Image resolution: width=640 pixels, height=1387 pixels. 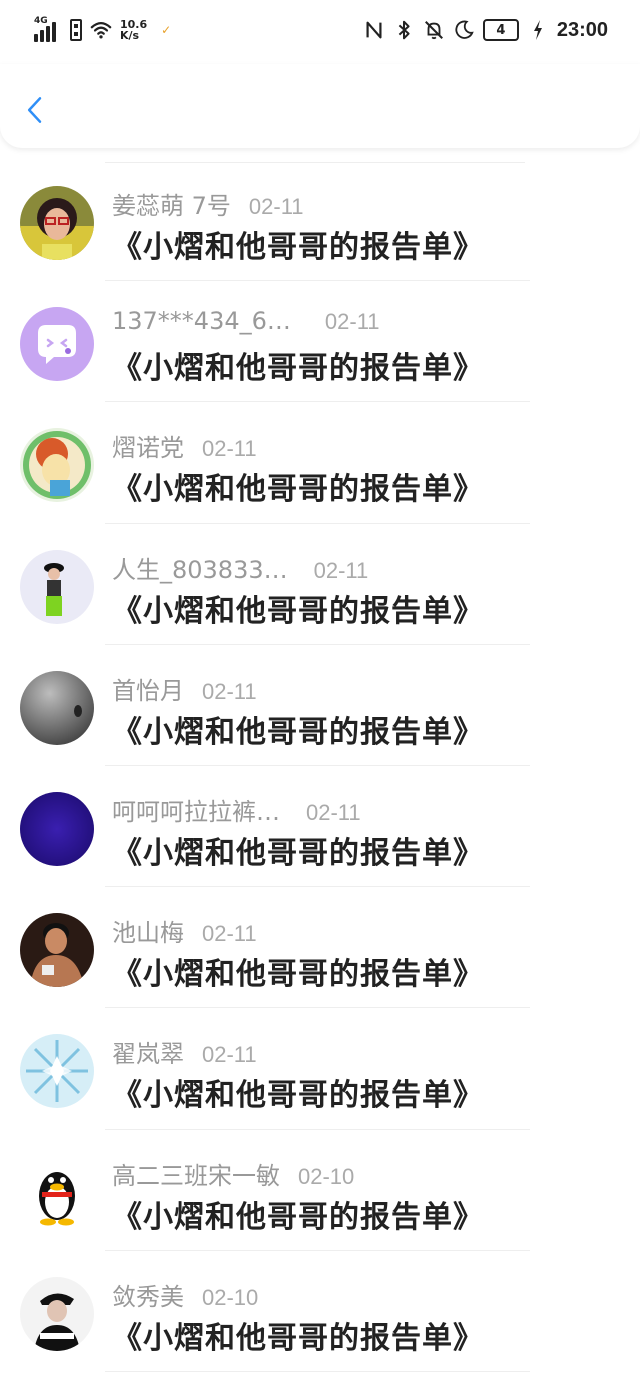 I want to click on clock-time: 23:00, so click(x=582, y=29).